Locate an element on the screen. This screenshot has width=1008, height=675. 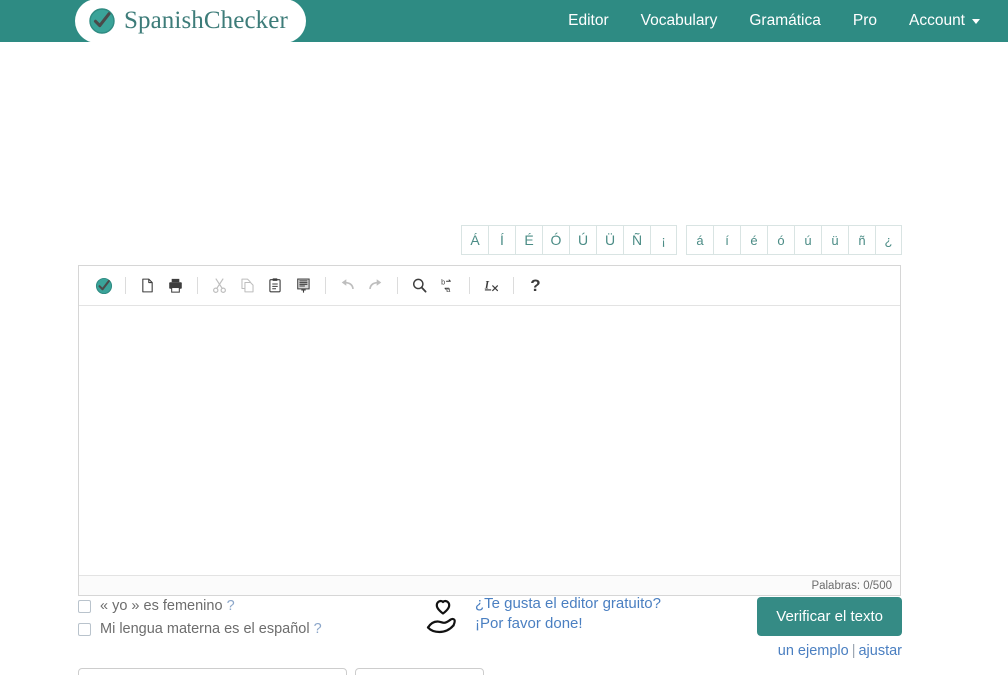
paste-icon is located at coordinates (275, 285).